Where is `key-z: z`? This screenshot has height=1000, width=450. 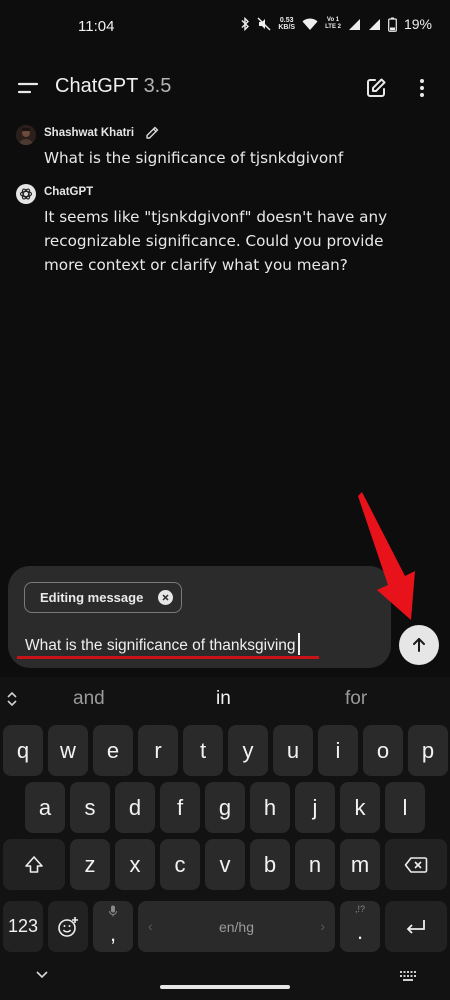
key-z: z is located at coordinates (90, 864).